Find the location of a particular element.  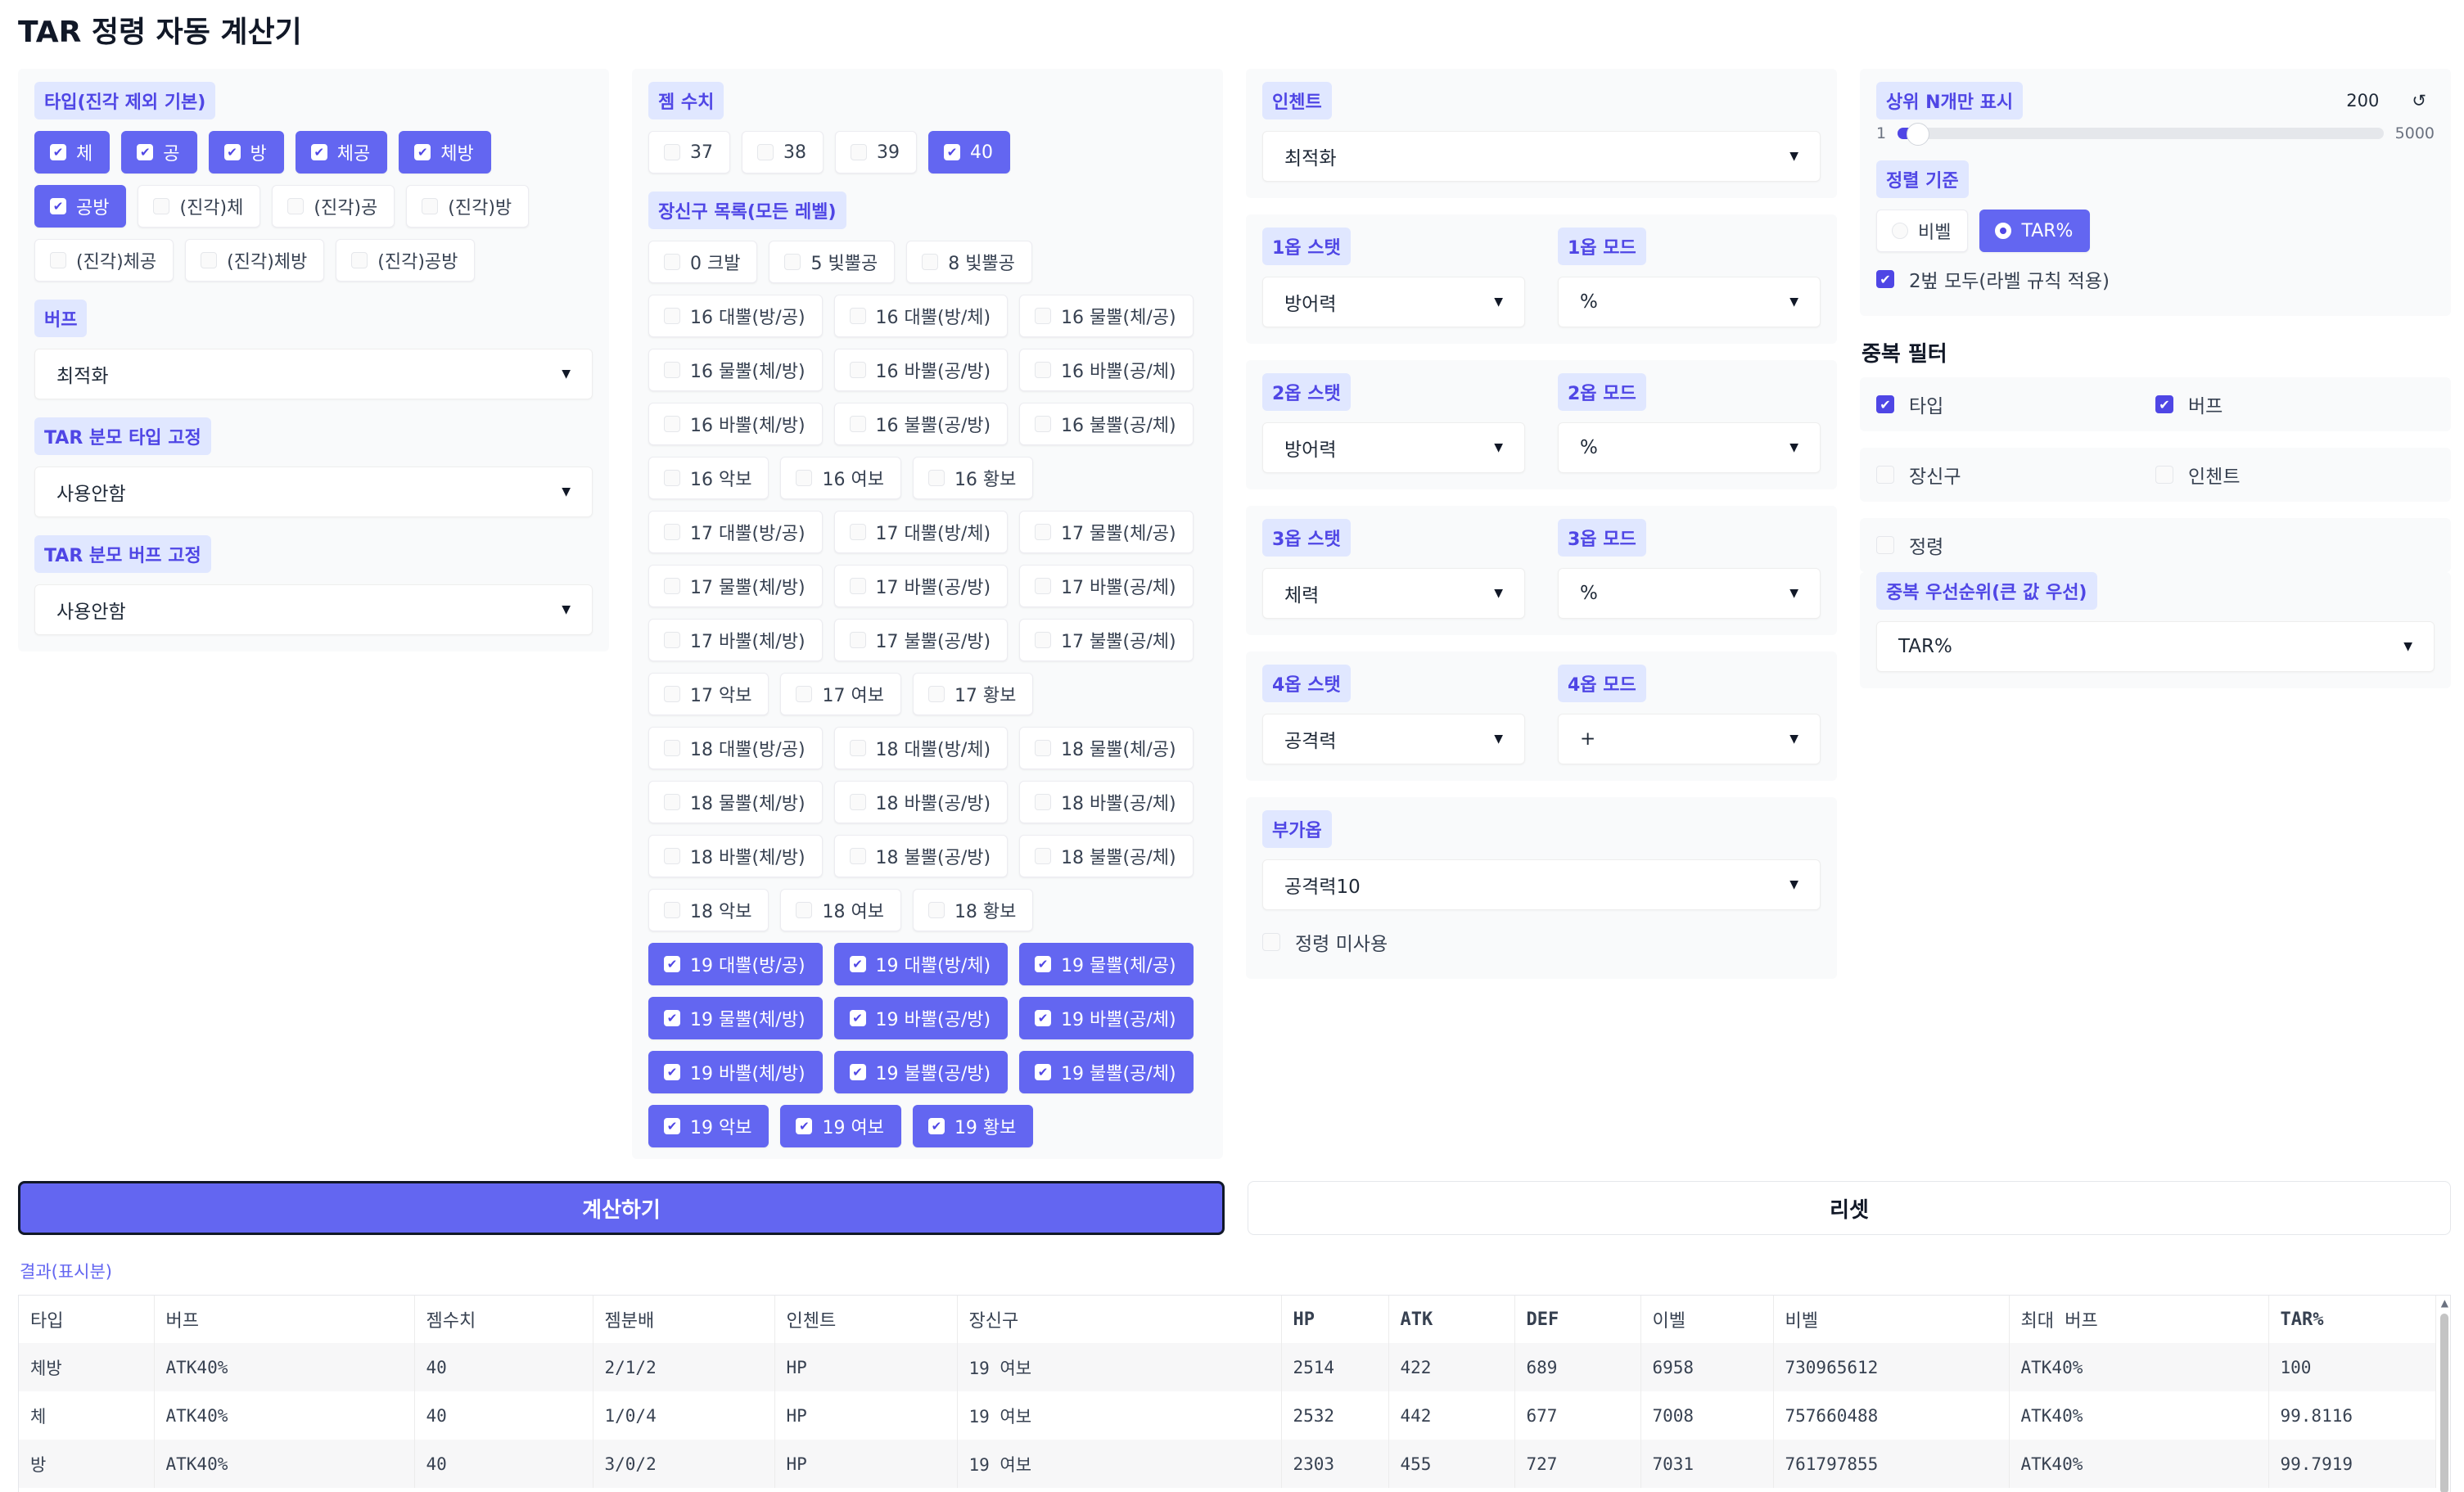

column-header: 타입 is located at coordinates (87, 1319).